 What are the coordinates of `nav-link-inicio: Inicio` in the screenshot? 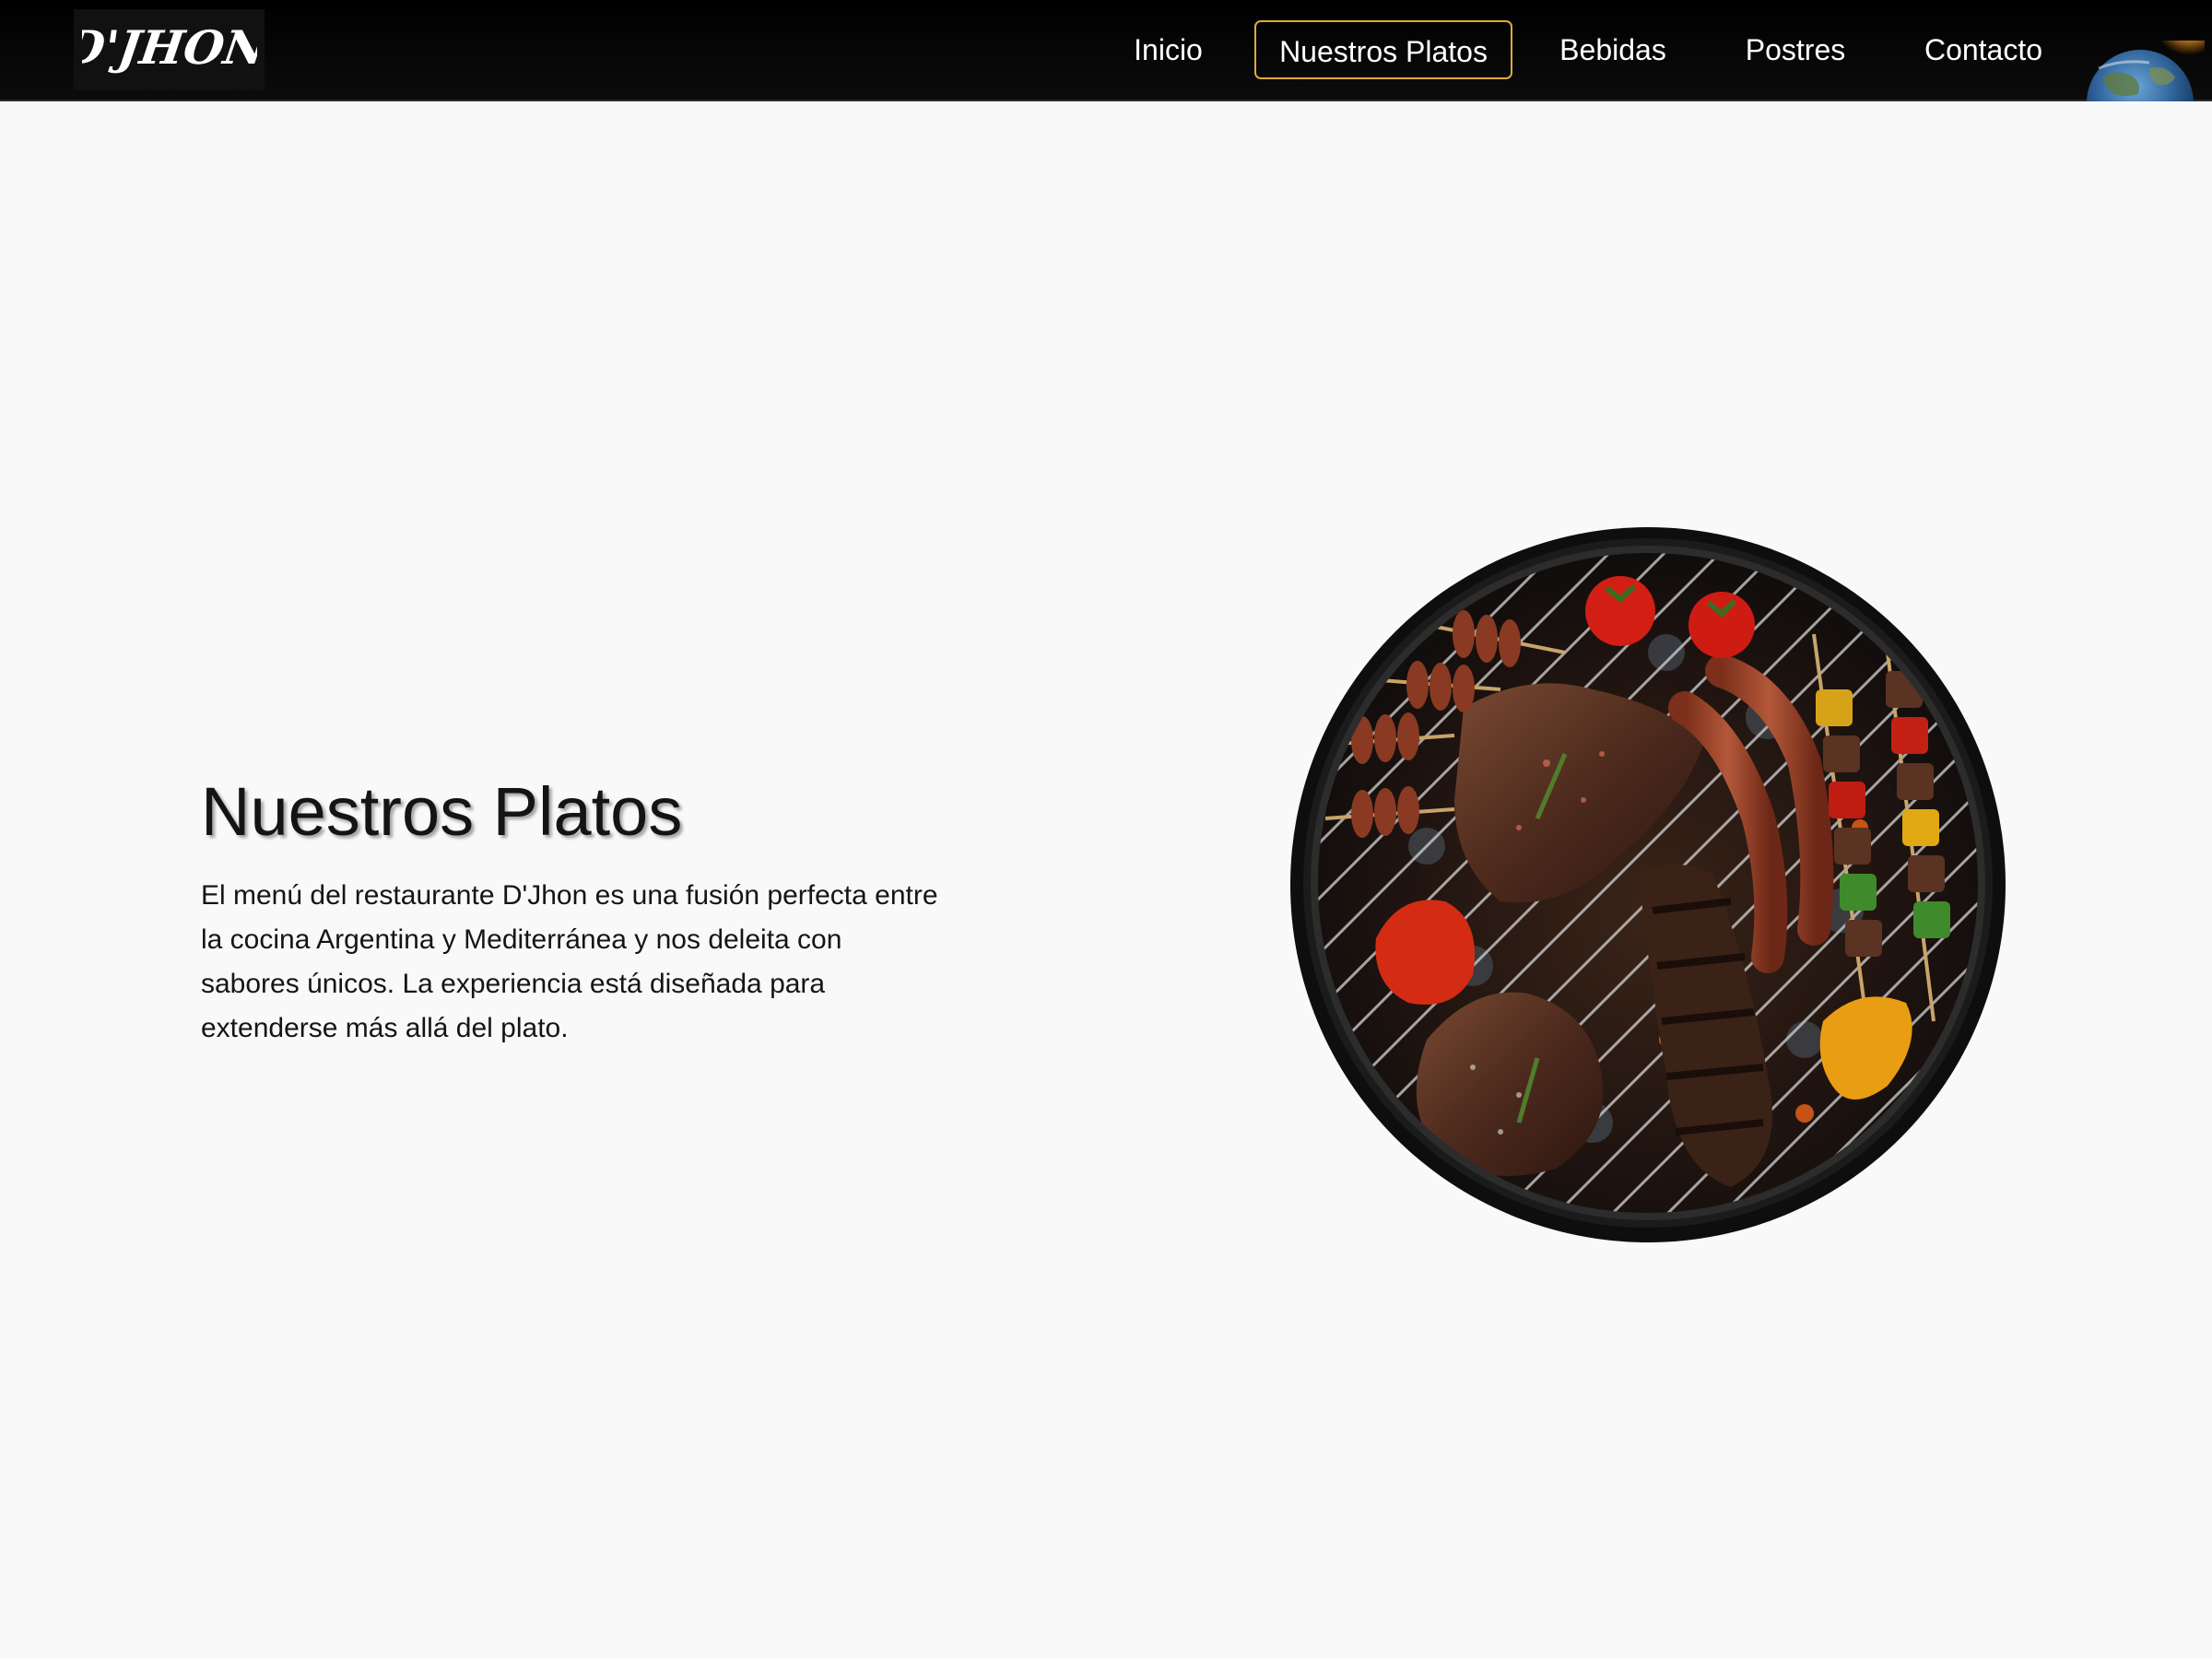 It's located at (1168, 49).